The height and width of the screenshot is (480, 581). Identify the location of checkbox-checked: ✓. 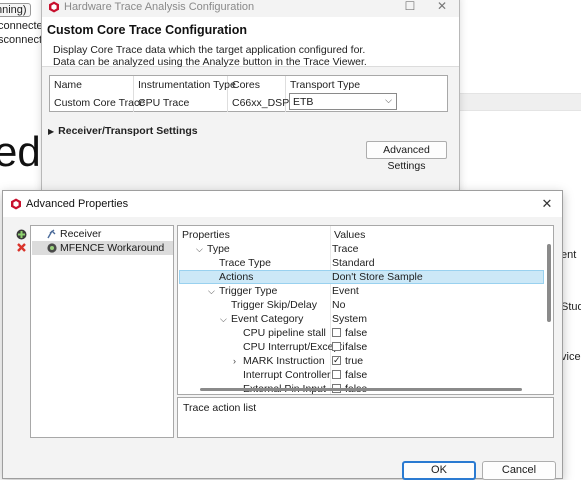
(336, 360).